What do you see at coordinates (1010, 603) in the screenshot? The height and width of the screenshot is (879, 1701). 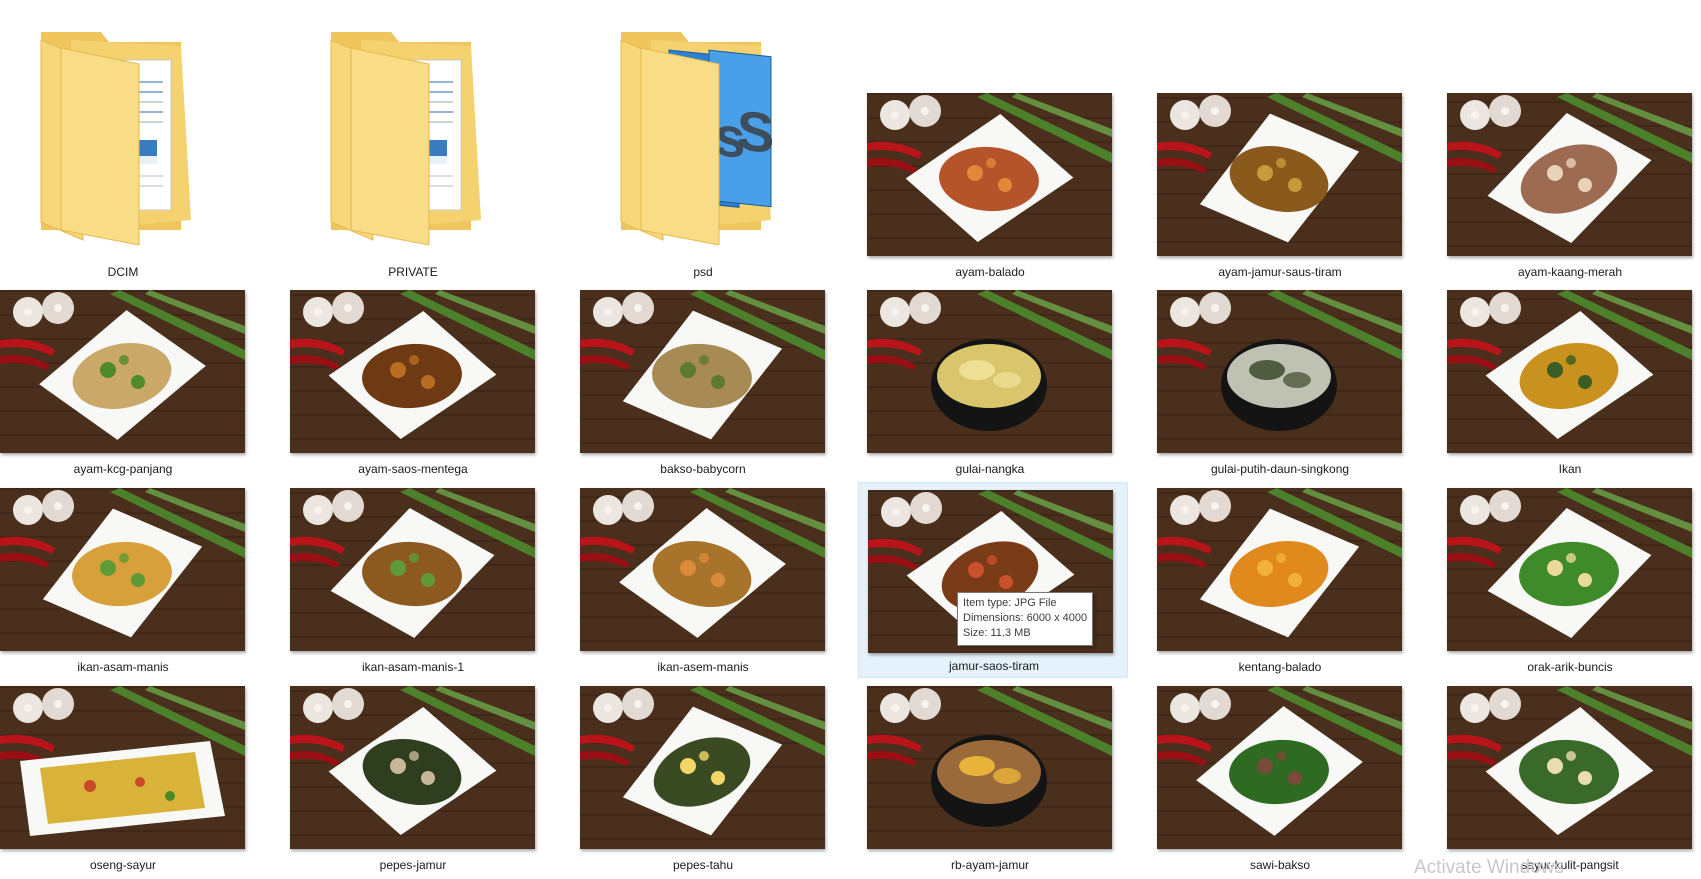 I see `tooltip-item-type: Item type: JPG File` at bounding box center [1010, 603].